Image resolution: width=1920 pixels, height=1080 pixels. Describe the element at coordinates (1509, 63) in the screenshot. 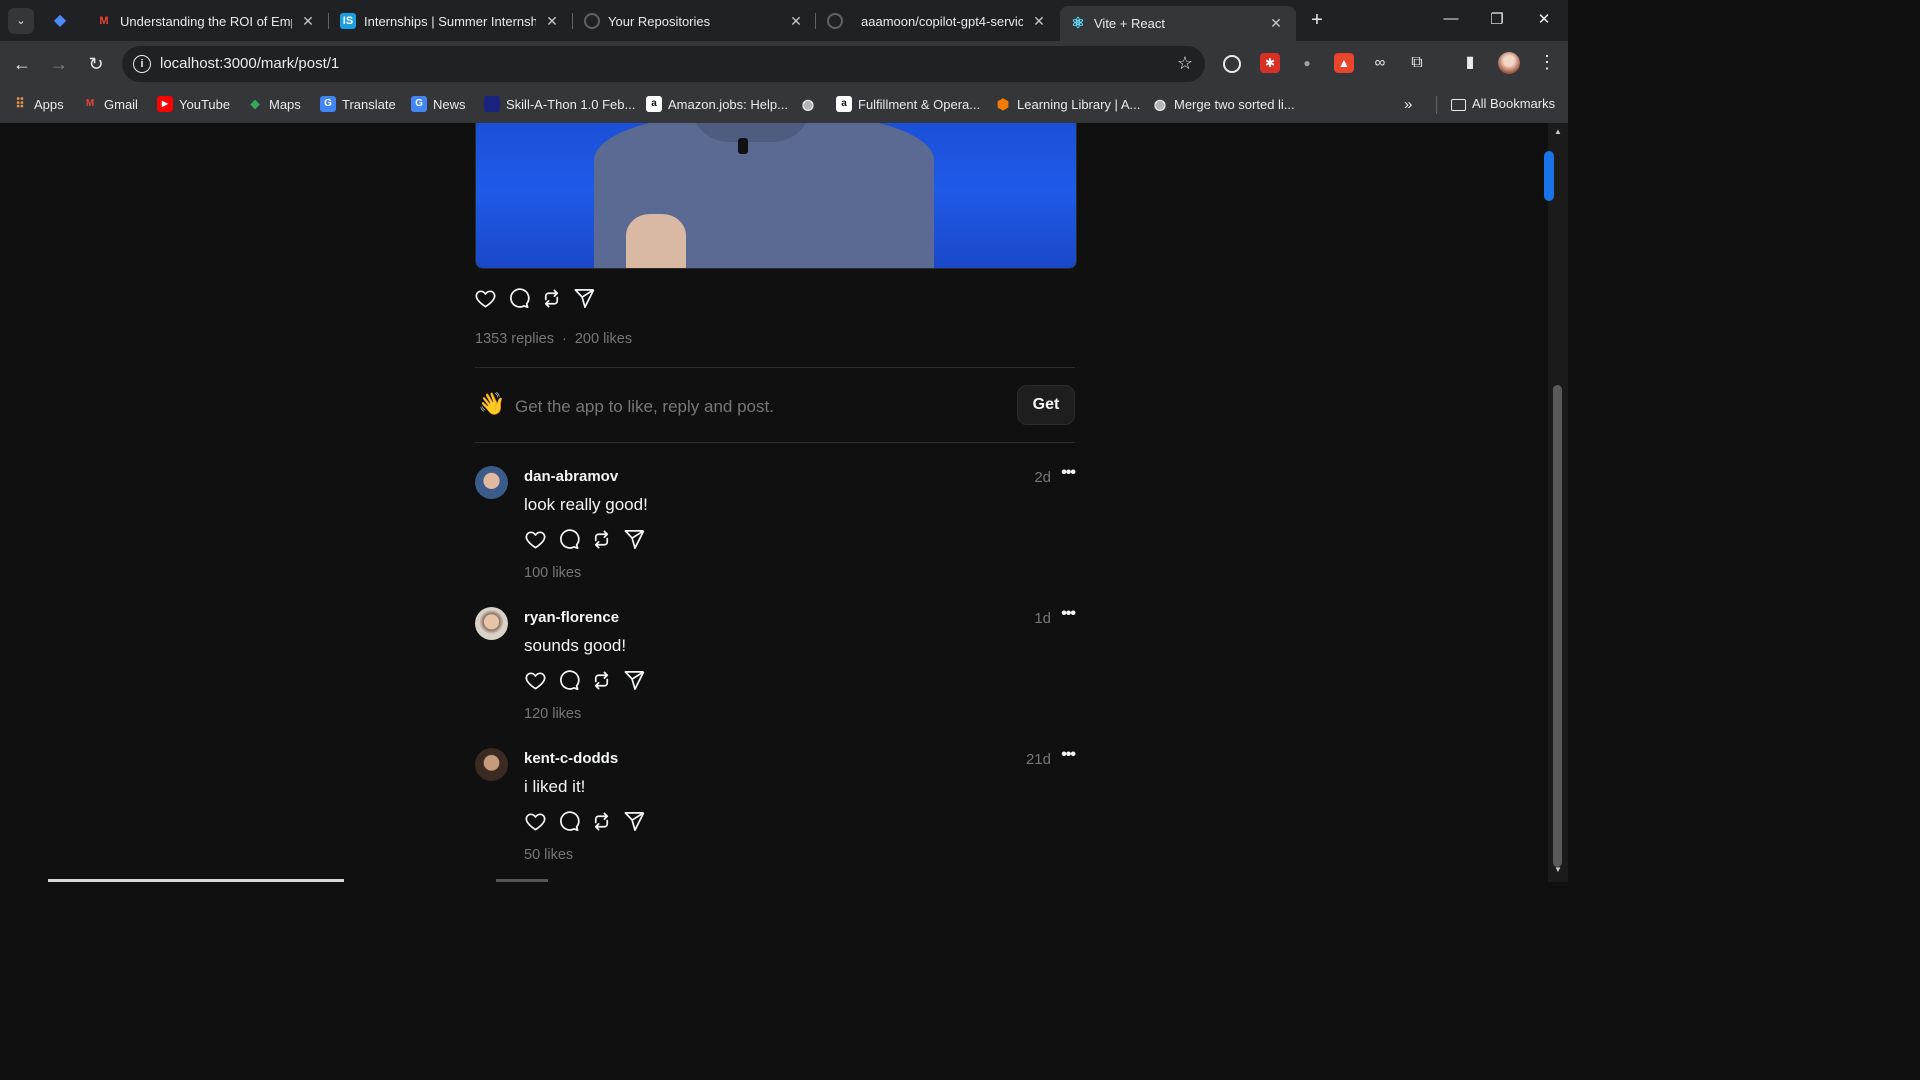

I see `profile-avatar` at that location.